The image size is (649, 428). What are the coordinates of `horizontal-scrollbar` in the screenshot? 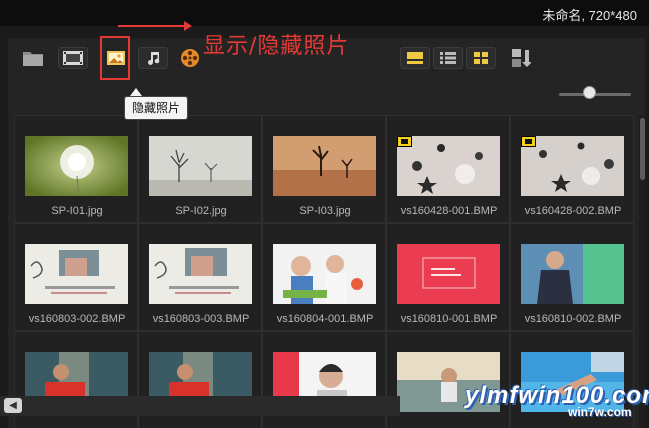 It's located at (200, 406).